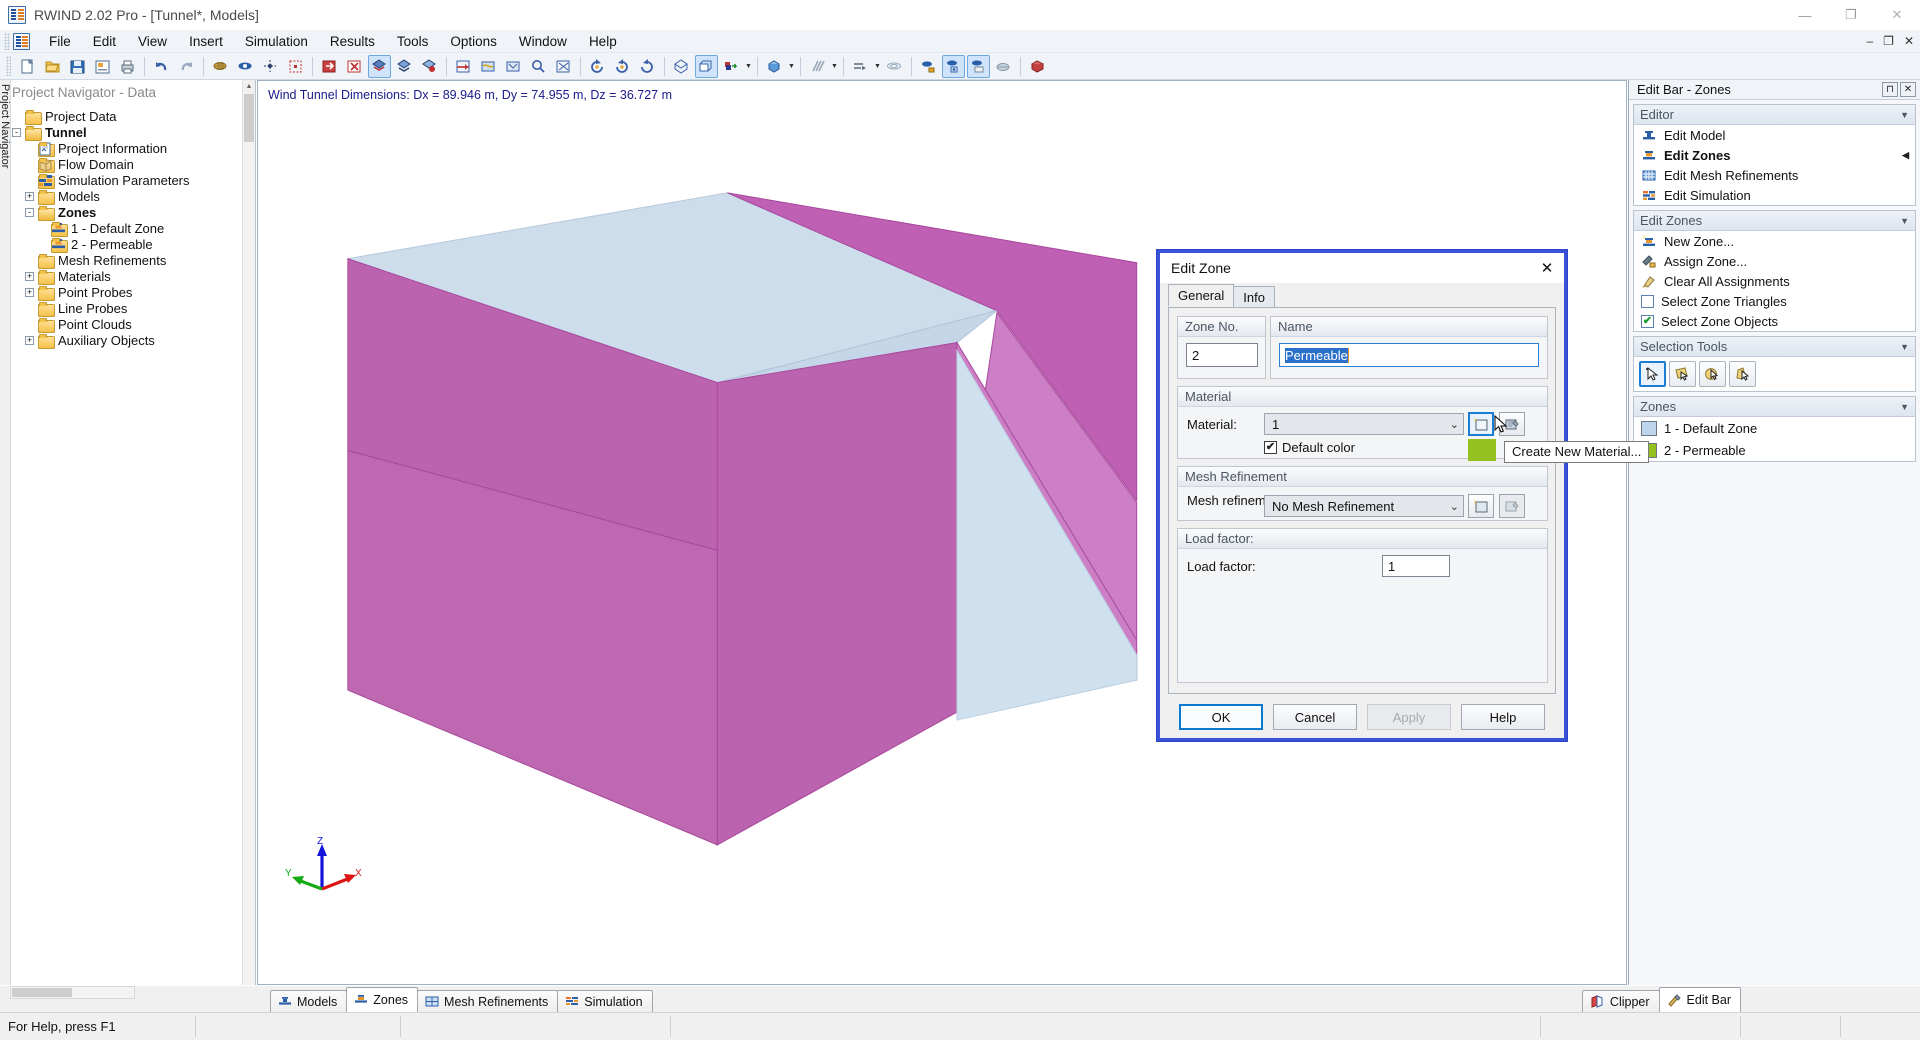  Describe the element at coordinates (126, 260) in the screenshot. I see `tree-item: Mesh Refinements` at that location.